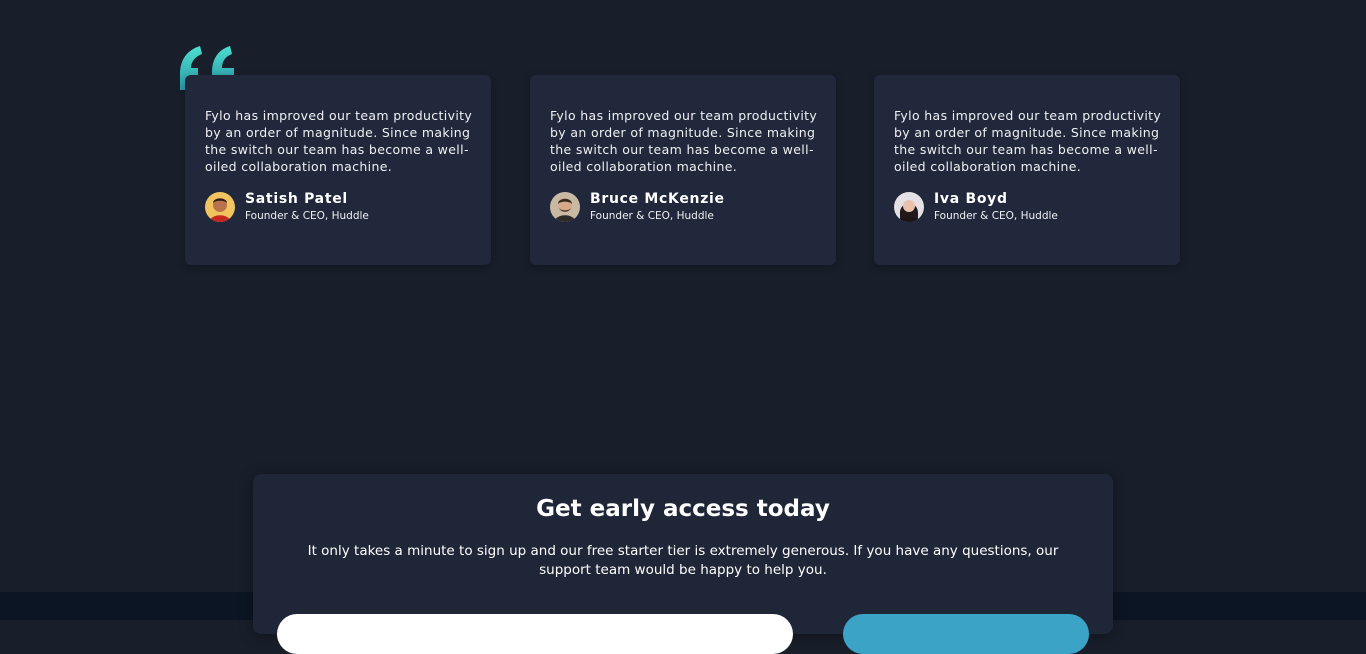 This screenshot has width=1366, height=654. What do you see at coordinates (657, 199) in the screenshot?
I see `person-name: Bruce McKenzie` at bounding box center [657, 199].